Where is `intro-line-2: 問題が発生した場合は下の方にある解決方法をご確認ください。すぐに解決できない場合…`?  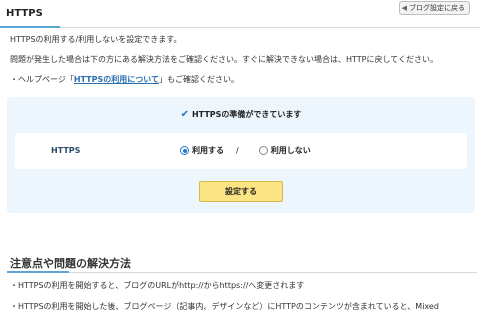
intro-line-2: 問題が発生した場合は下の方にある解決方法をご確認ください。すぐに解決できない場合… is located at coordinates (224, 59).